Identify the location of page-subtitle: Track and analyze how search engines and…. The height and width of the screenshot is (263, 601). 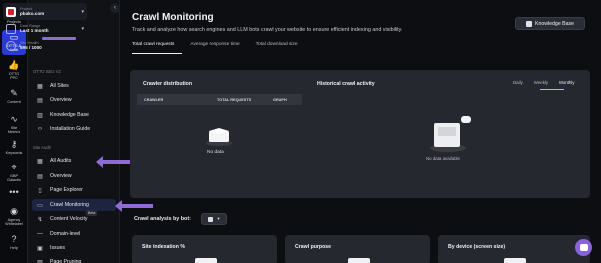
(267, 30).